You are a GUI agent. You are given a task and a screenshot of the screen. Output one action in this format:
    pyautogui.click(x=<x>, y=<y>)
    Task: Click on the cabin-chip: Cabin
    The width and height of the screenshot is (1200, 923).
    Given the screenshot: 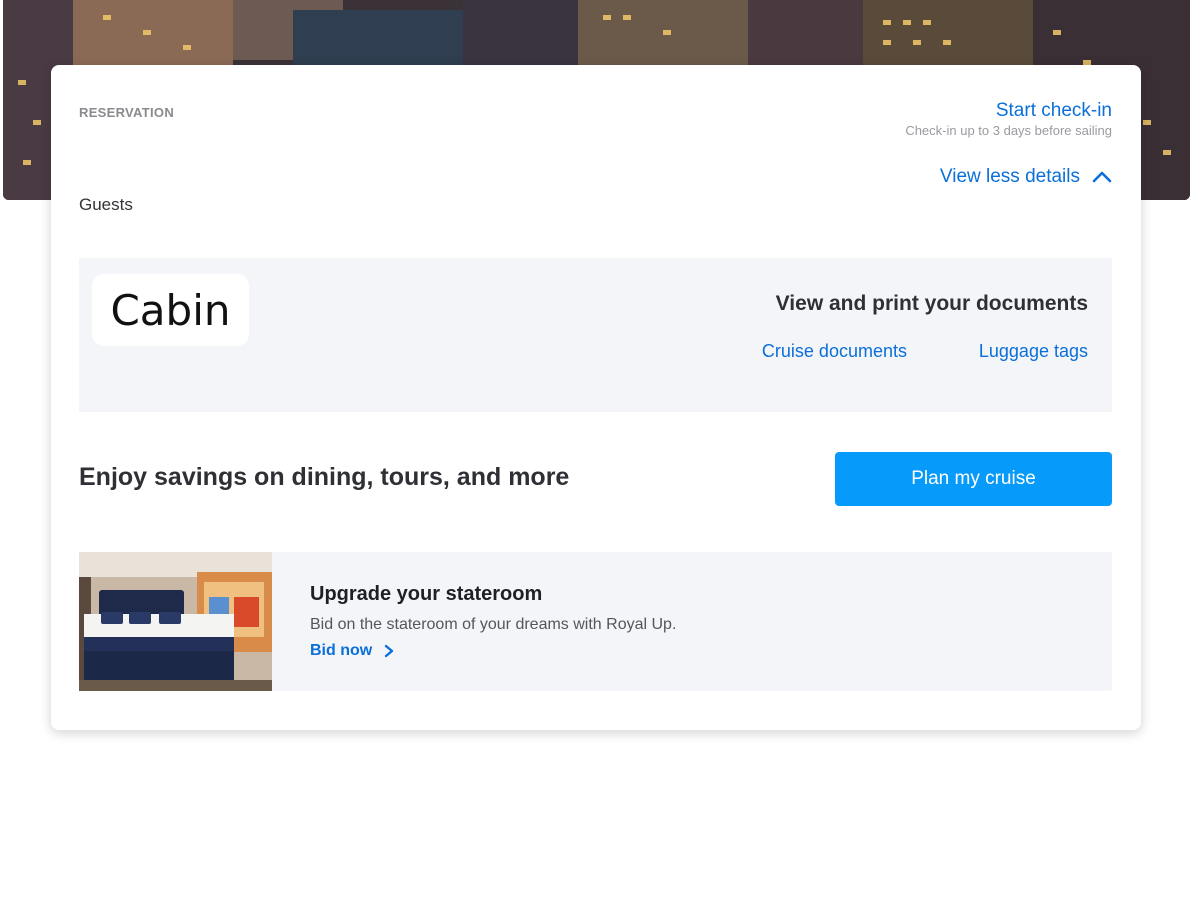 What is the action you would take?
    pyautogui.click(x=170, y=310)
    